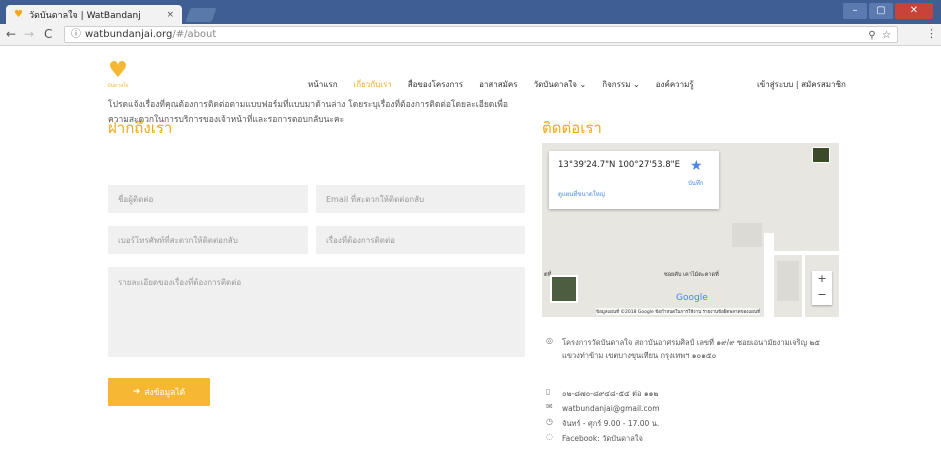 The height and width of the screenshot is (454, 941). What do you see at coordinates (549, 436) in the screenshot?
I see `chat-bubble-icon: ◌` at bounding box center [549, 436].